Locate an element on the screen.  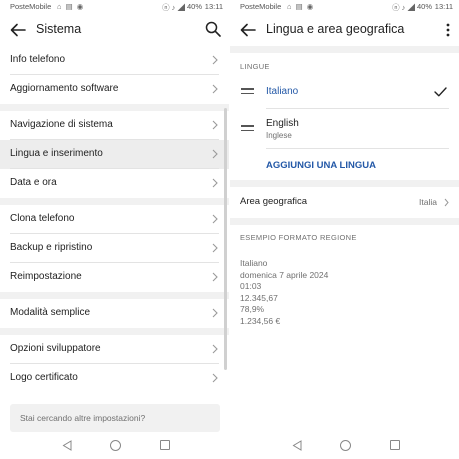
more-settings-search: Stai cercando altre impostazioni? is located at coordinates (115, 418).